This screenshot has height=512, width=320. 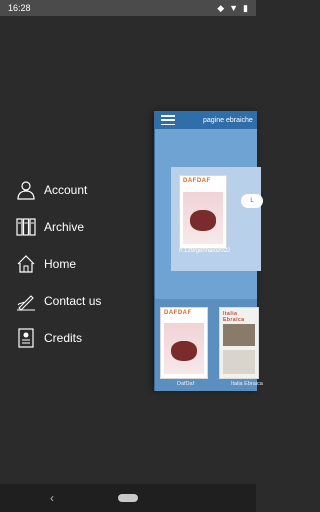 I want to click on system-nav-bar: ‹, so click(x=128, y=498).